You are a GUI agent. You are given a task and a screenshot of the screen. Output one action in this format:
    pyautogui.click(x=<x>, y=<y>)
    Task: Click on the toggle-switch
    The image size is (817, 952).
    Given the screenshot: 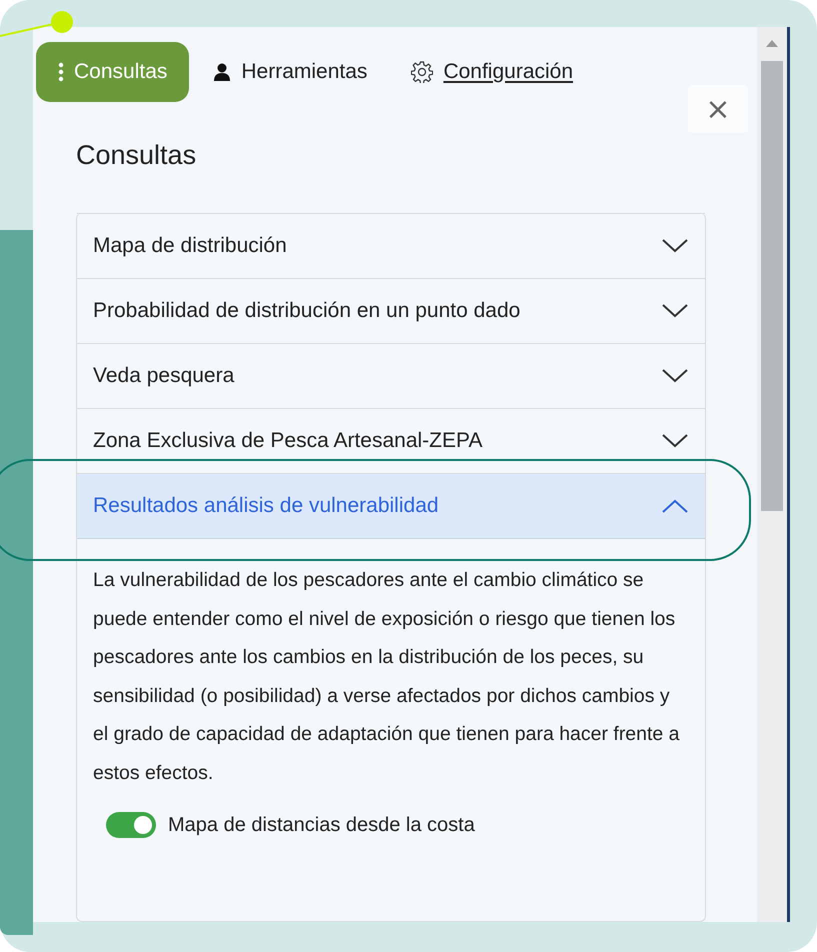 What is the action you would take?
    pyautogui.click(x=131, y=825)
    